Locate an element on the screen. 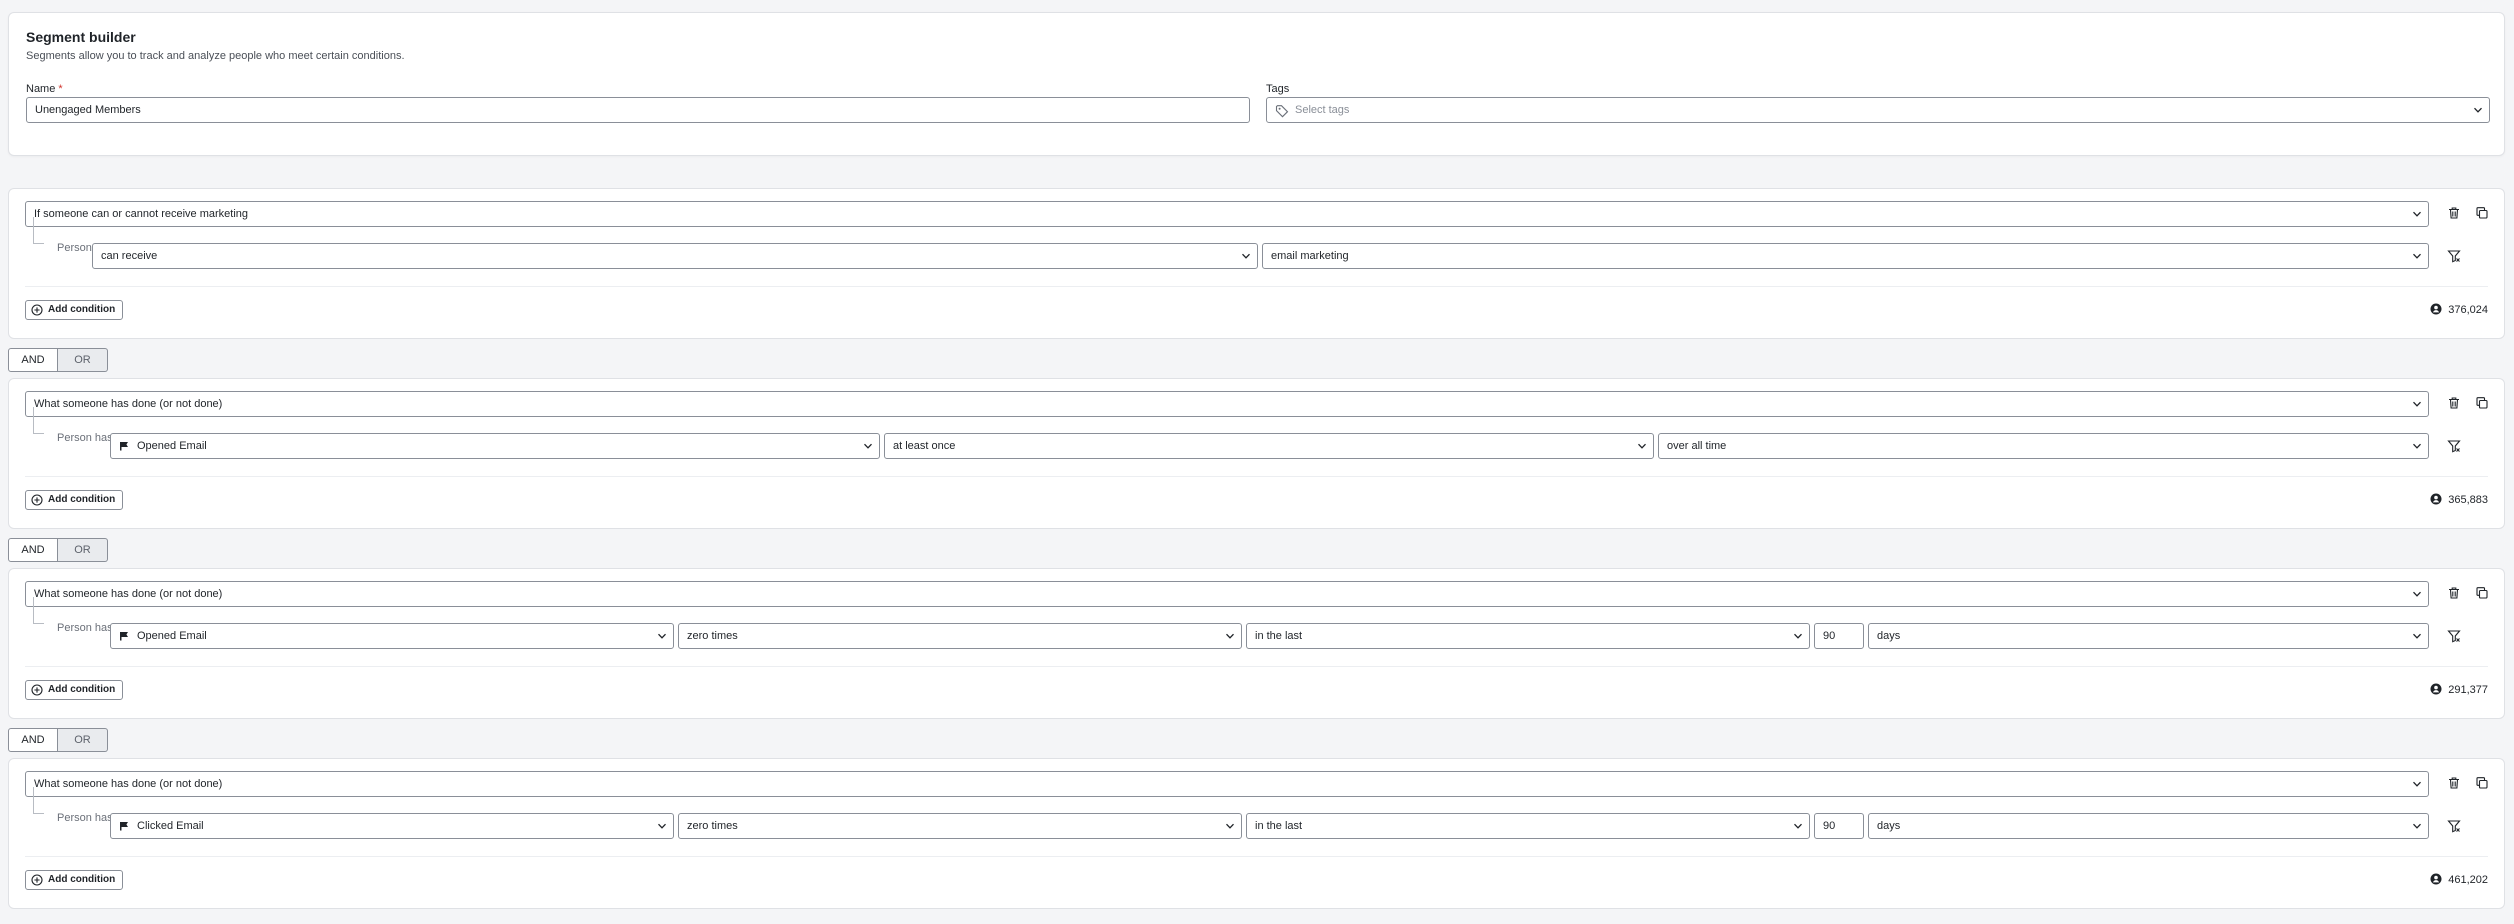 The image size is (2514, 924). marketing-status-select: can receive is located at coordinates (675, 256).